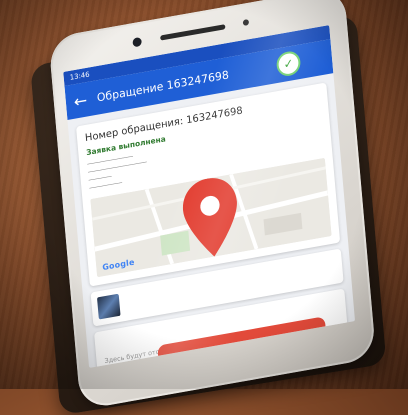 This screenshot has height=415, width=408. I want to click on photo-thumbnail, so click(108, 306).